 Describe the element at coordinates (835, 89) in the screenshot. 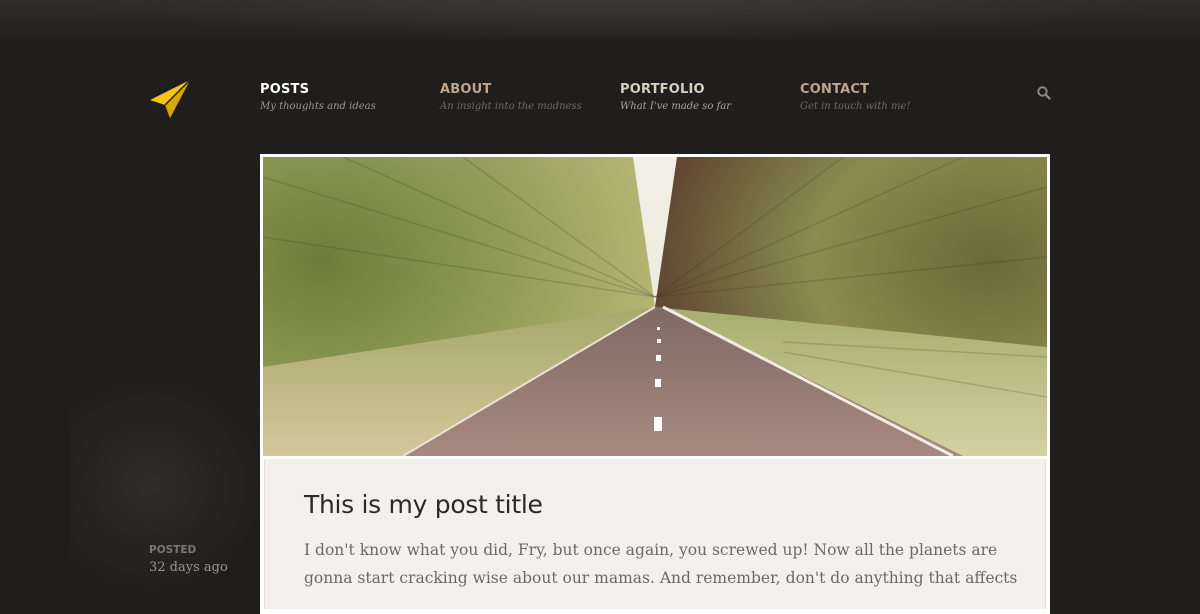

I see `nav-label-contact: CONTACT` at that location.